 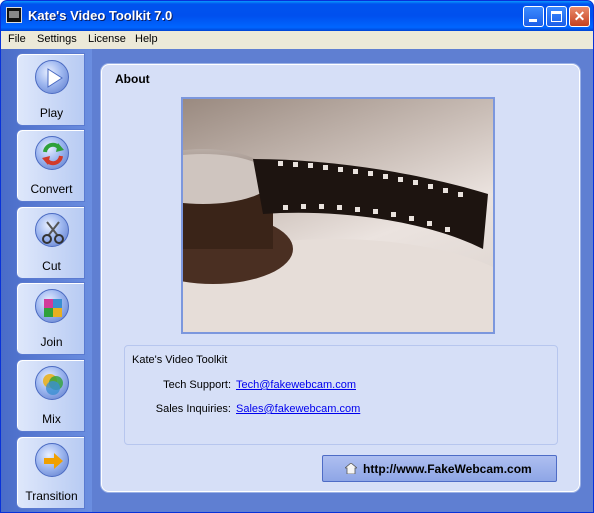 I want to click on maximize-icon, so click(x=556, y=16).